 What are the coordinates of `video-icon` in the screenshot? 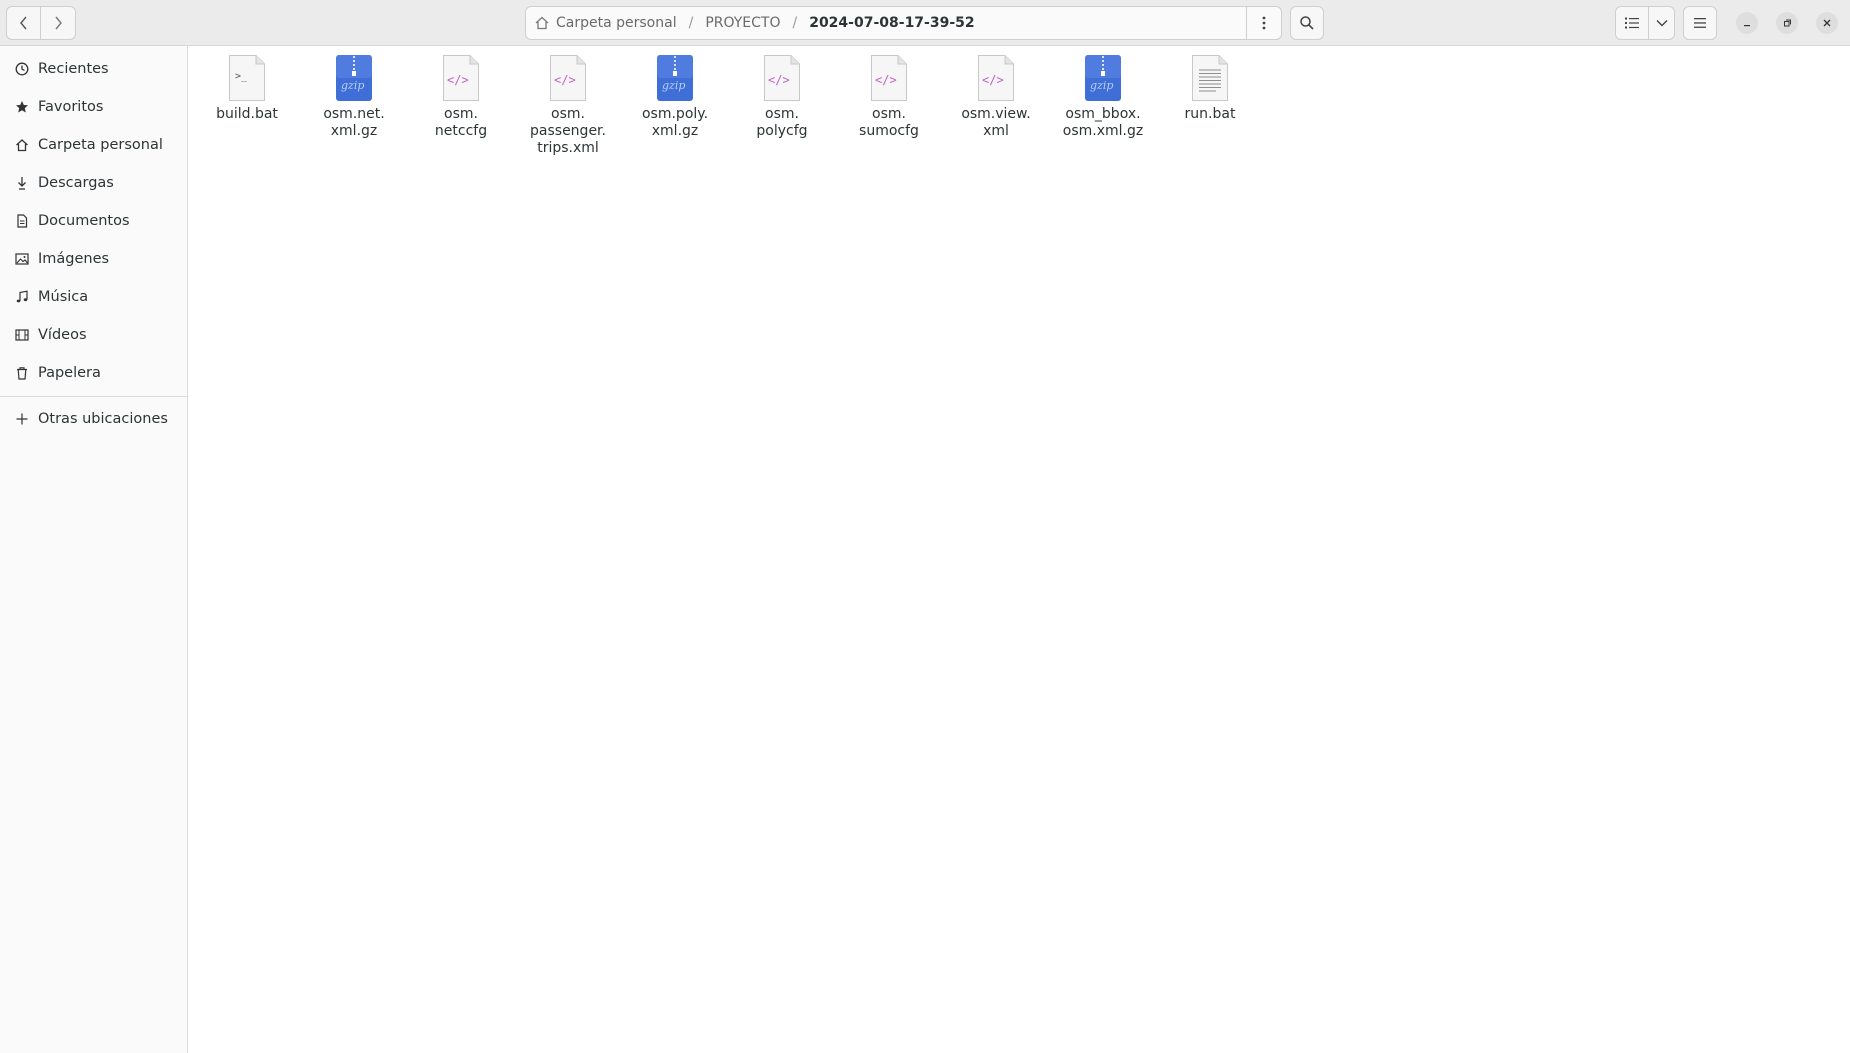 It's located at (22, 335).